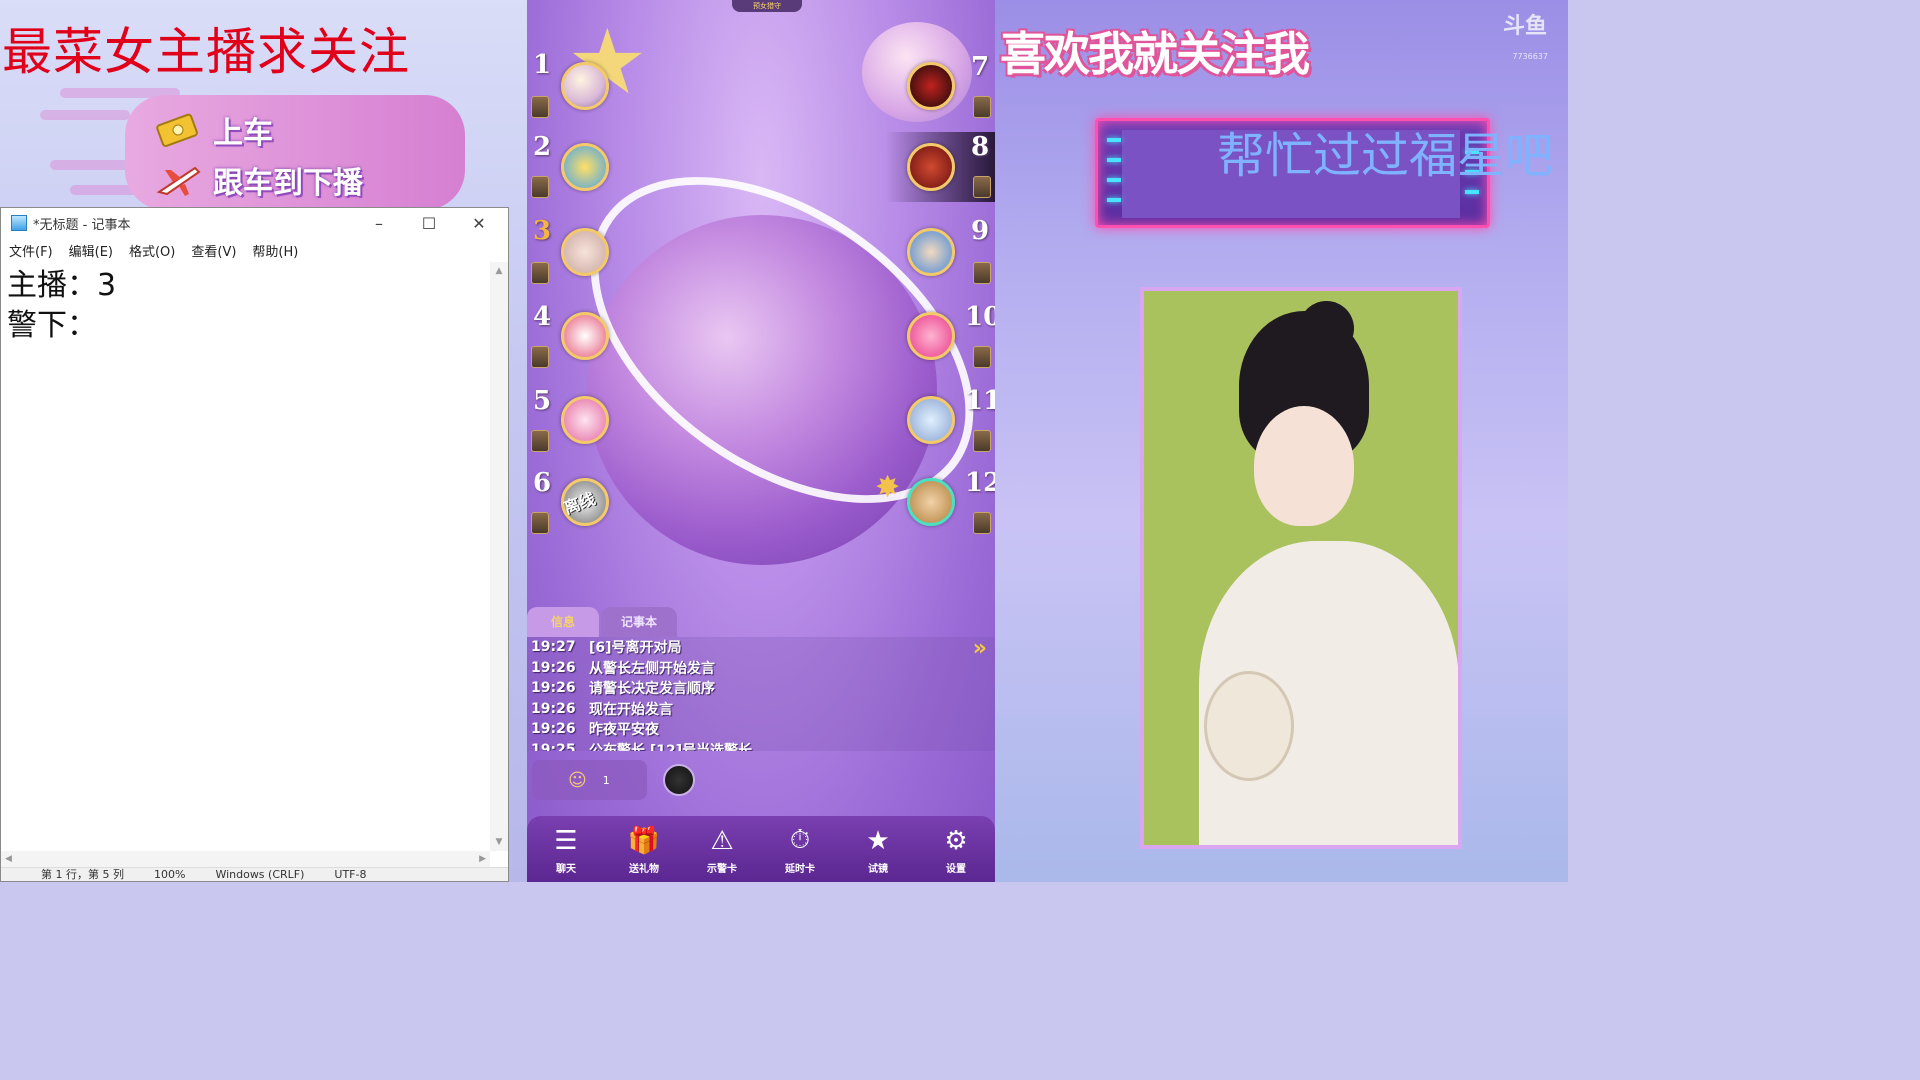 The height and width of the screenshot is (1080, 1920). What do you see at coordinates (245, 859) in the screenshot?
I see `horizontal-scrollbar: ◀ ▶` at bounding box center [245, 859].